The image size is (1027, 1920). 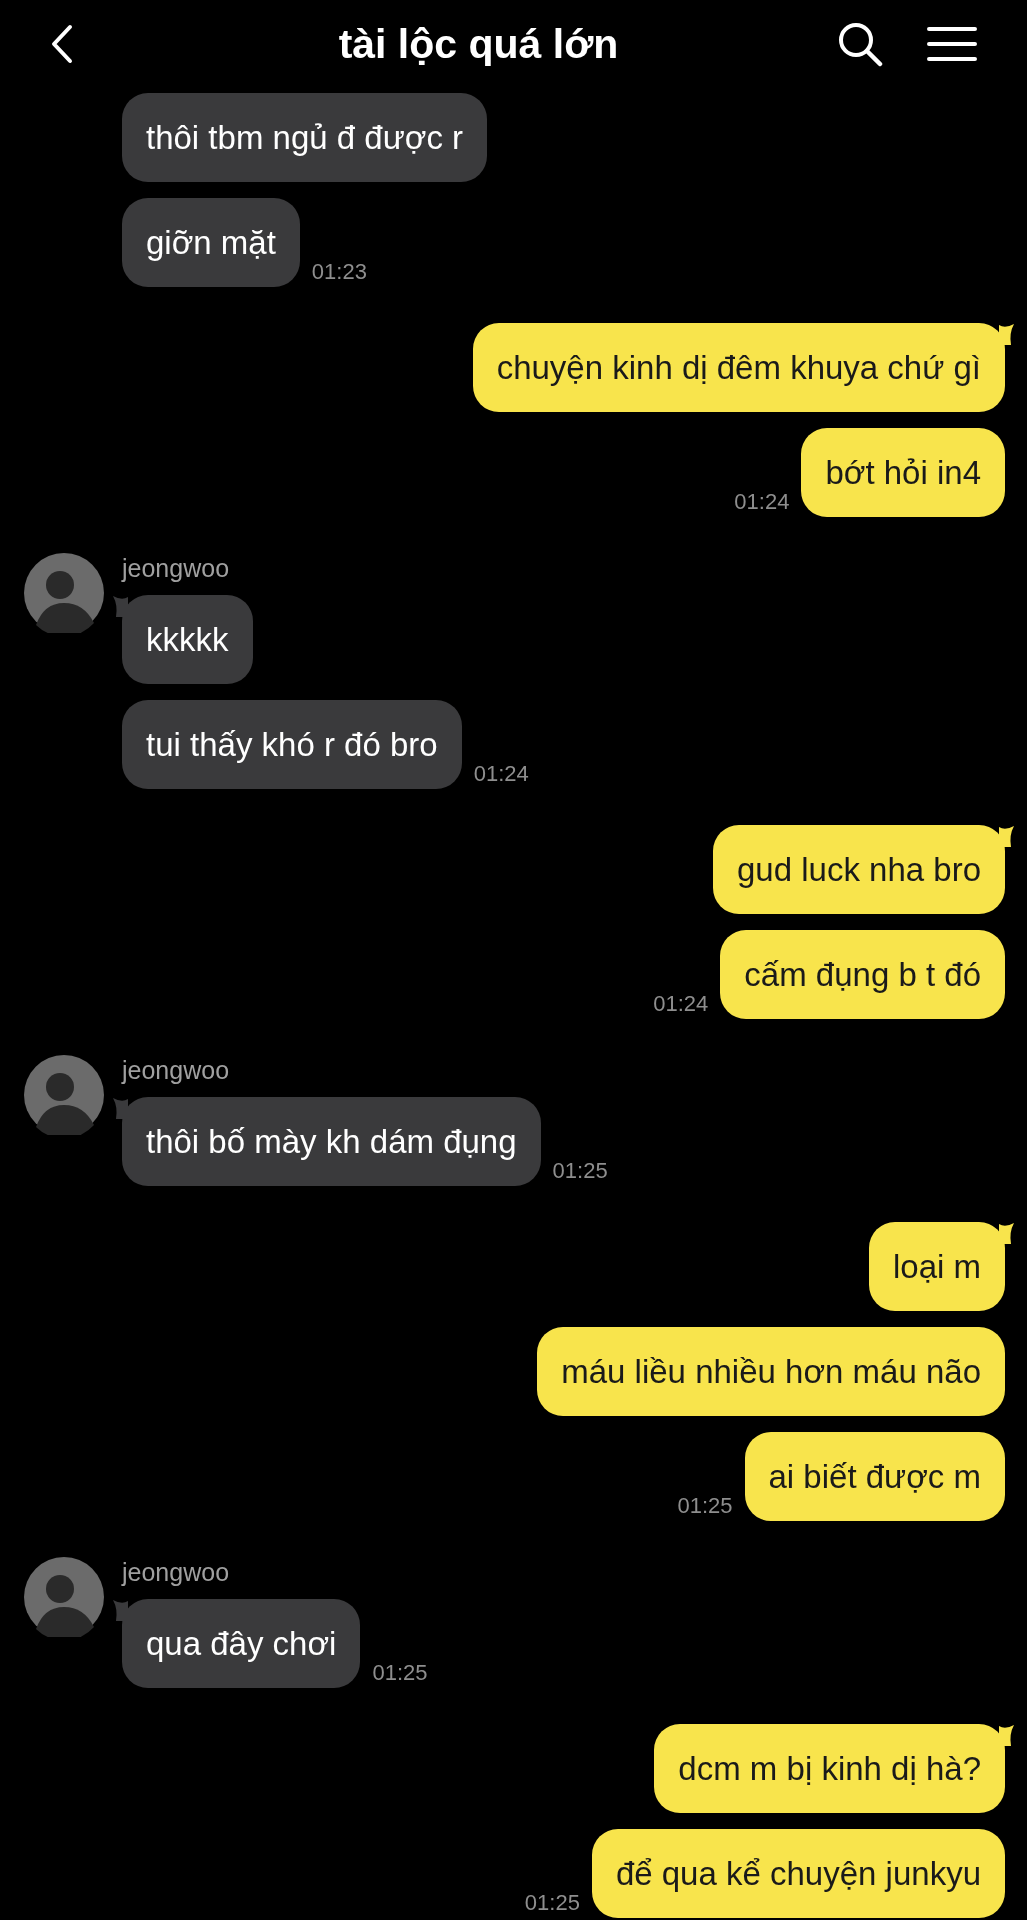 What do you see at coordinates (829, 1768) in the screenshot?
I see `message-bubble: dcm m bị kinh dị hà?` at bounding box center [829, 1768].